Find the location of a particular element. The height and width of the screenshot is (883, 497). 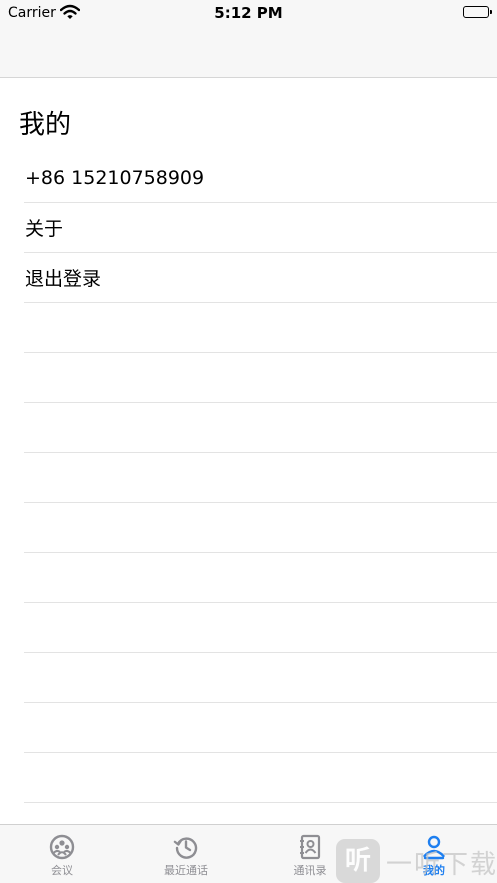

meeting-icon is located at coordinates (62, 847).